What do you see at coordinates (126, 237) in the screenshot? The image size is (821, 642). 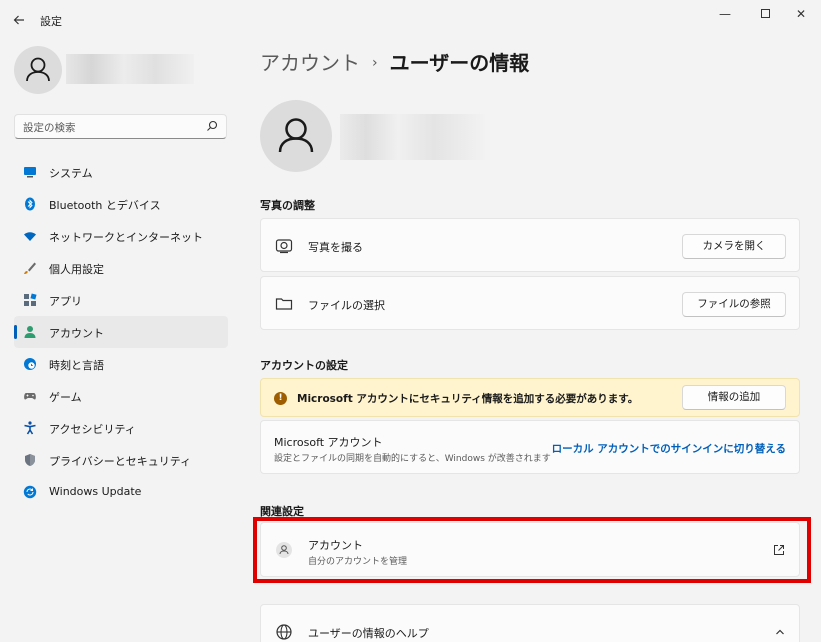 I see `sidebar-item-label: ネットワークとインターネット` at bounding box center [126, 237].